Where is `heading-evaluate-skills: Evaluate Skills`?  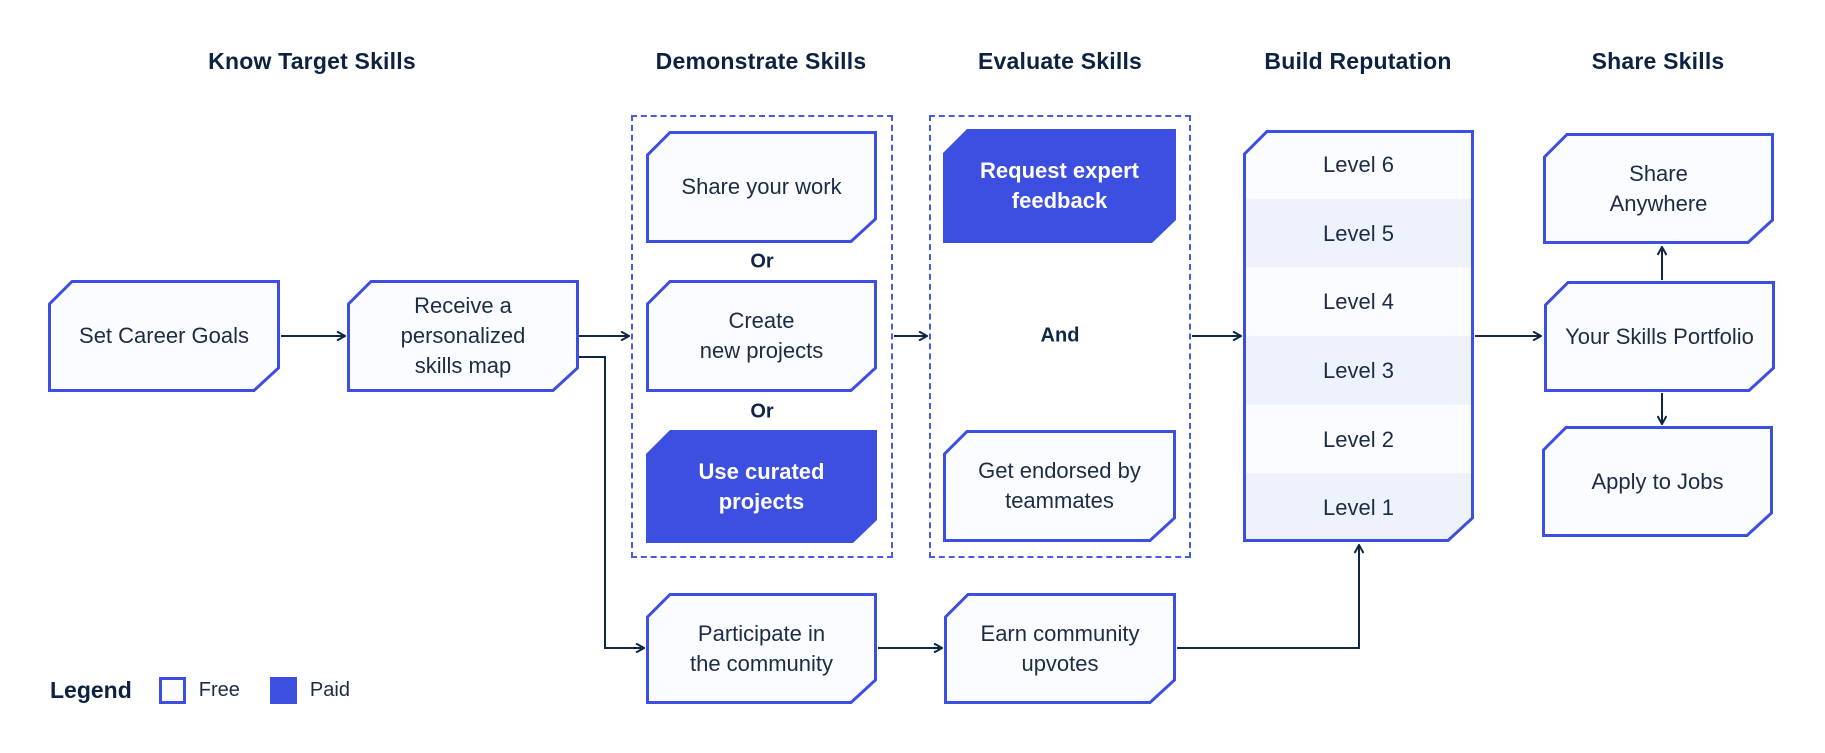 heading-evaluate-skills: Evaluate Skills is located at coordinates (1060, 61).